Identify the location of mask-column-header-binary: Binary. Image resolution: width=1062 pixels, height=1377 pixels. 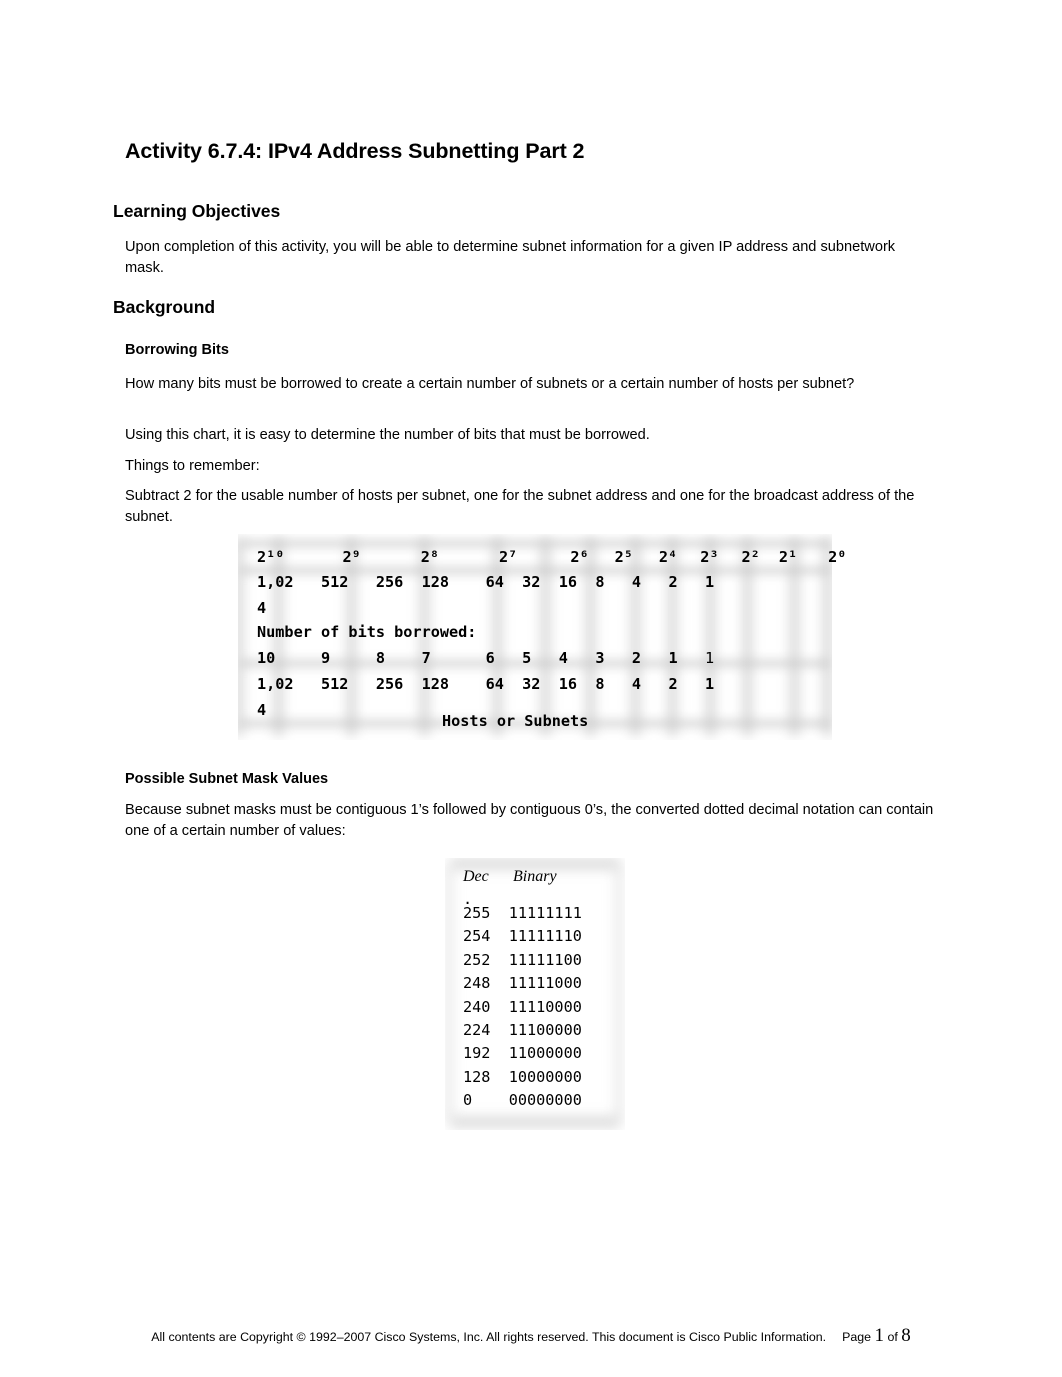
(535, 876).